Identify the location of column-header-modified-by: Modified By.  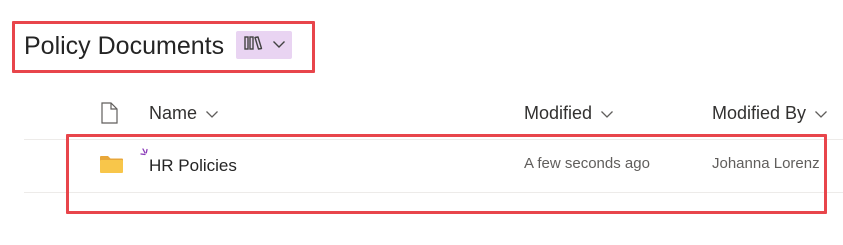
(770, 113).